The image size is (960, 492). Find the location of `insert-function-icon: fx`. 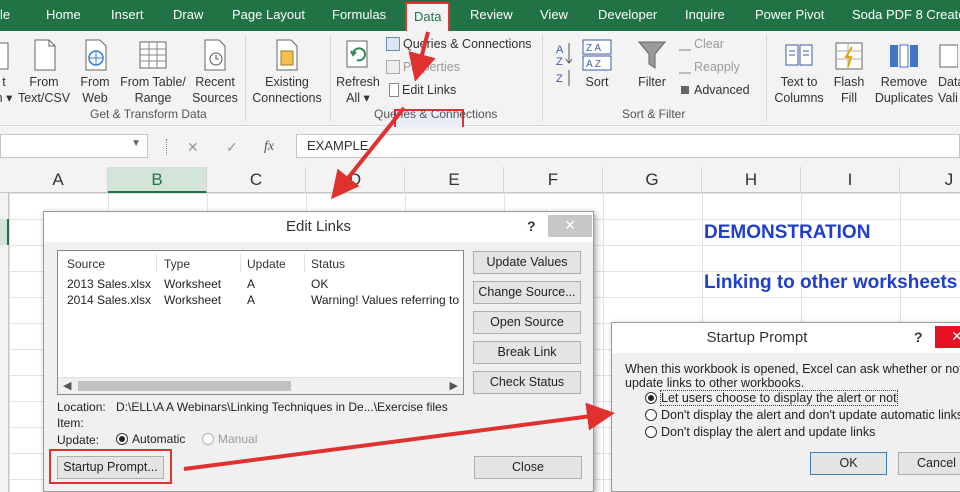

insert-function-icon: fx is located at coordinates (269, 147).